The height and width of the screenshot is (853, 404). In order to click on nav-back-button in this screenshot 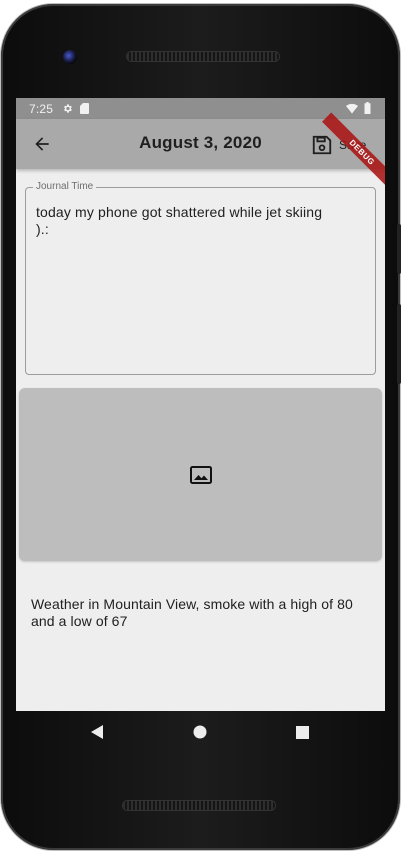, I will do `click(97, 732)`.